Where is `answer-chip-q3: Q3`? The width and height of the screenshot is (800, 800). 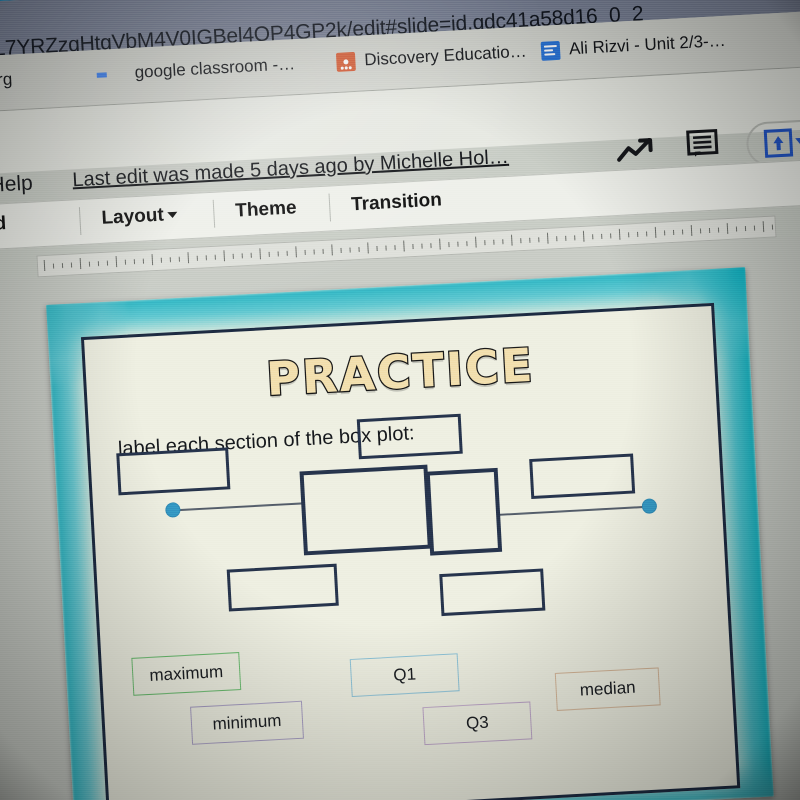
answer-chip-q3: Q3 is located at coordinates (477, 723).